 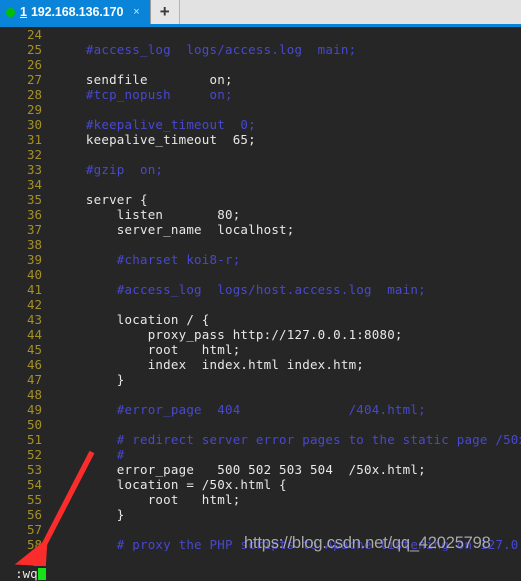 What do you see at coordinates (260, 34) in the screenshot?
I see `code-line: 24` at bounding box center [260, 34].